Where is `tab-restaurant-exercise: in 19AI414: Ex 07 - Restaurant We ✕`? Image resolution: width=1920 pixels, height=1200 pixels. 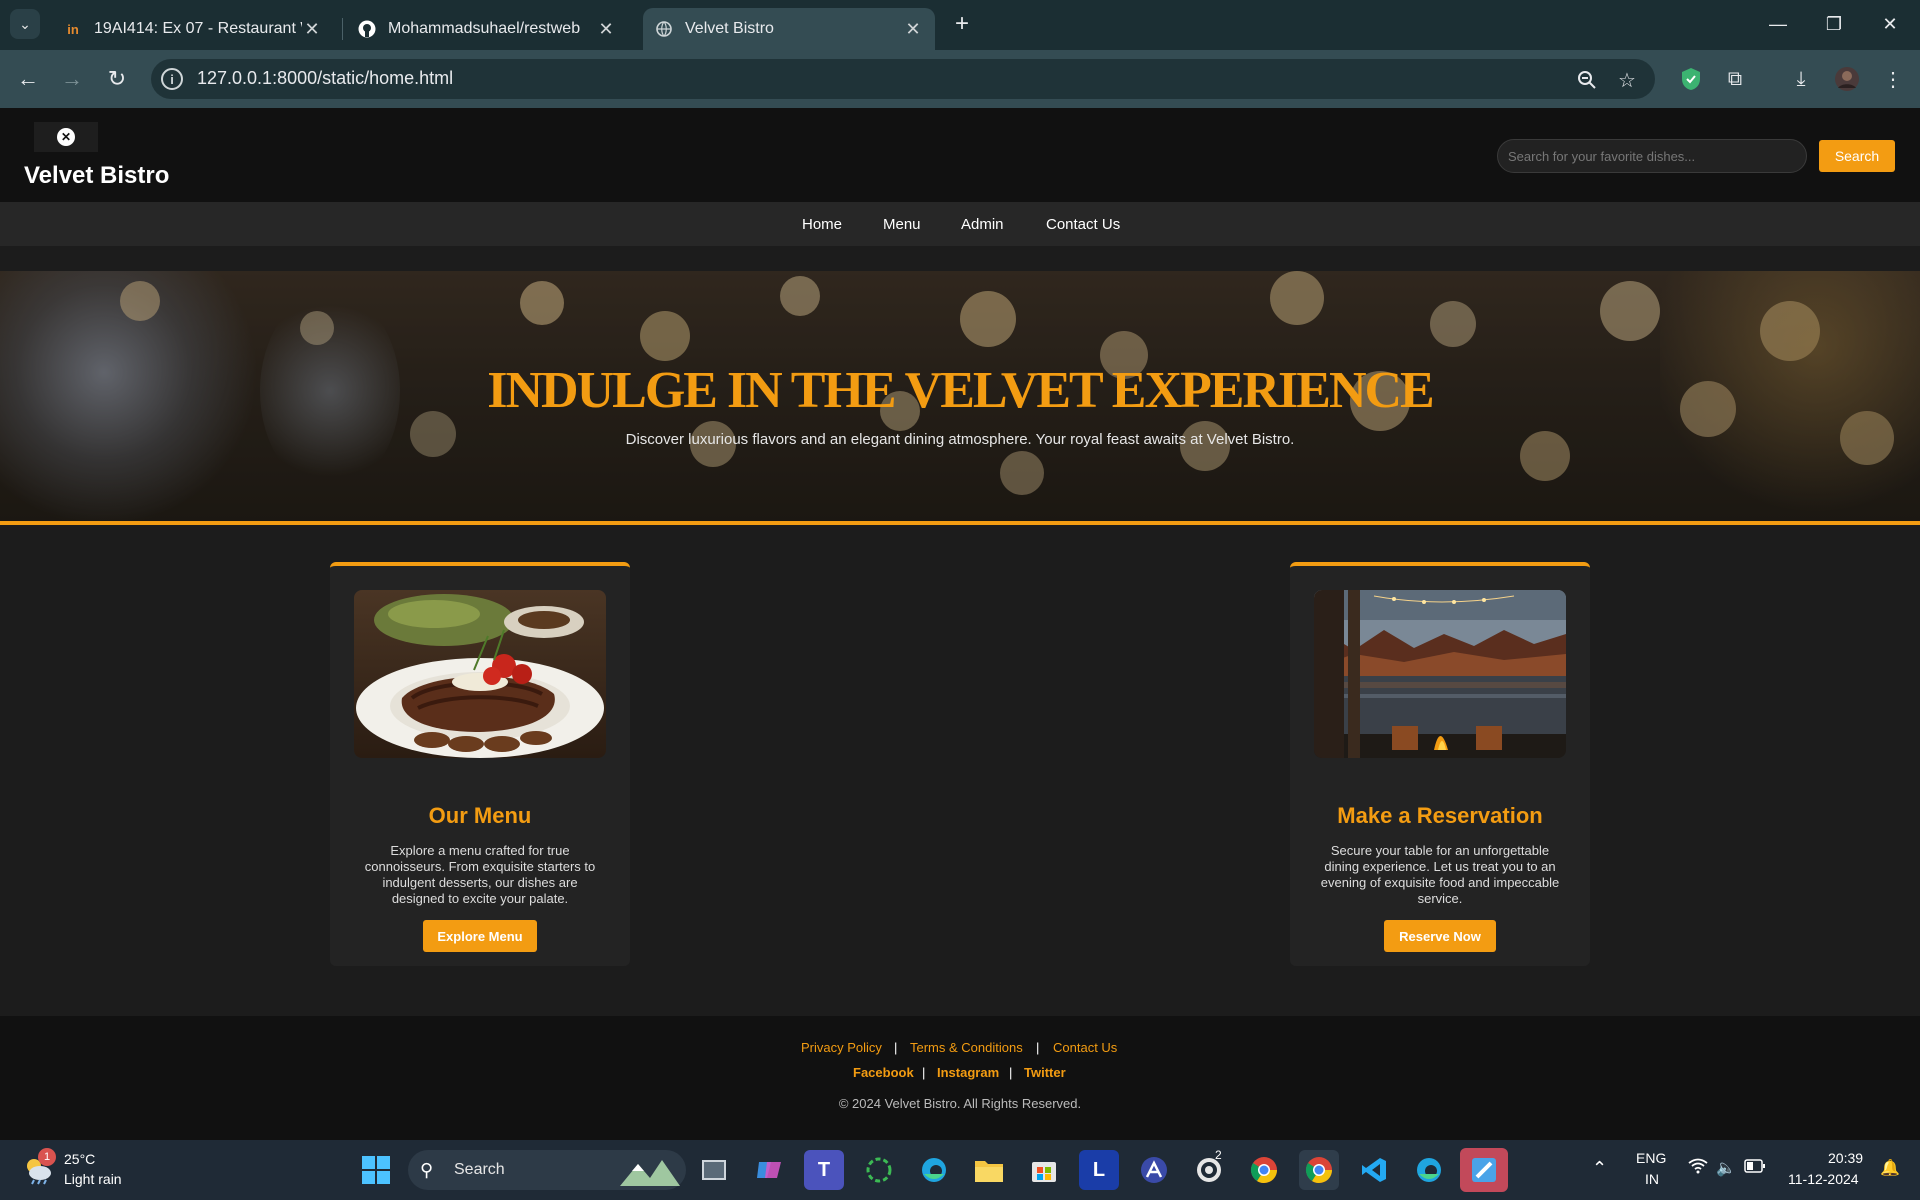
tab-restaurant-exercise: in 19AI414: Ex 07 - Restaurant We ✕ is located at coordinates (193, 29).